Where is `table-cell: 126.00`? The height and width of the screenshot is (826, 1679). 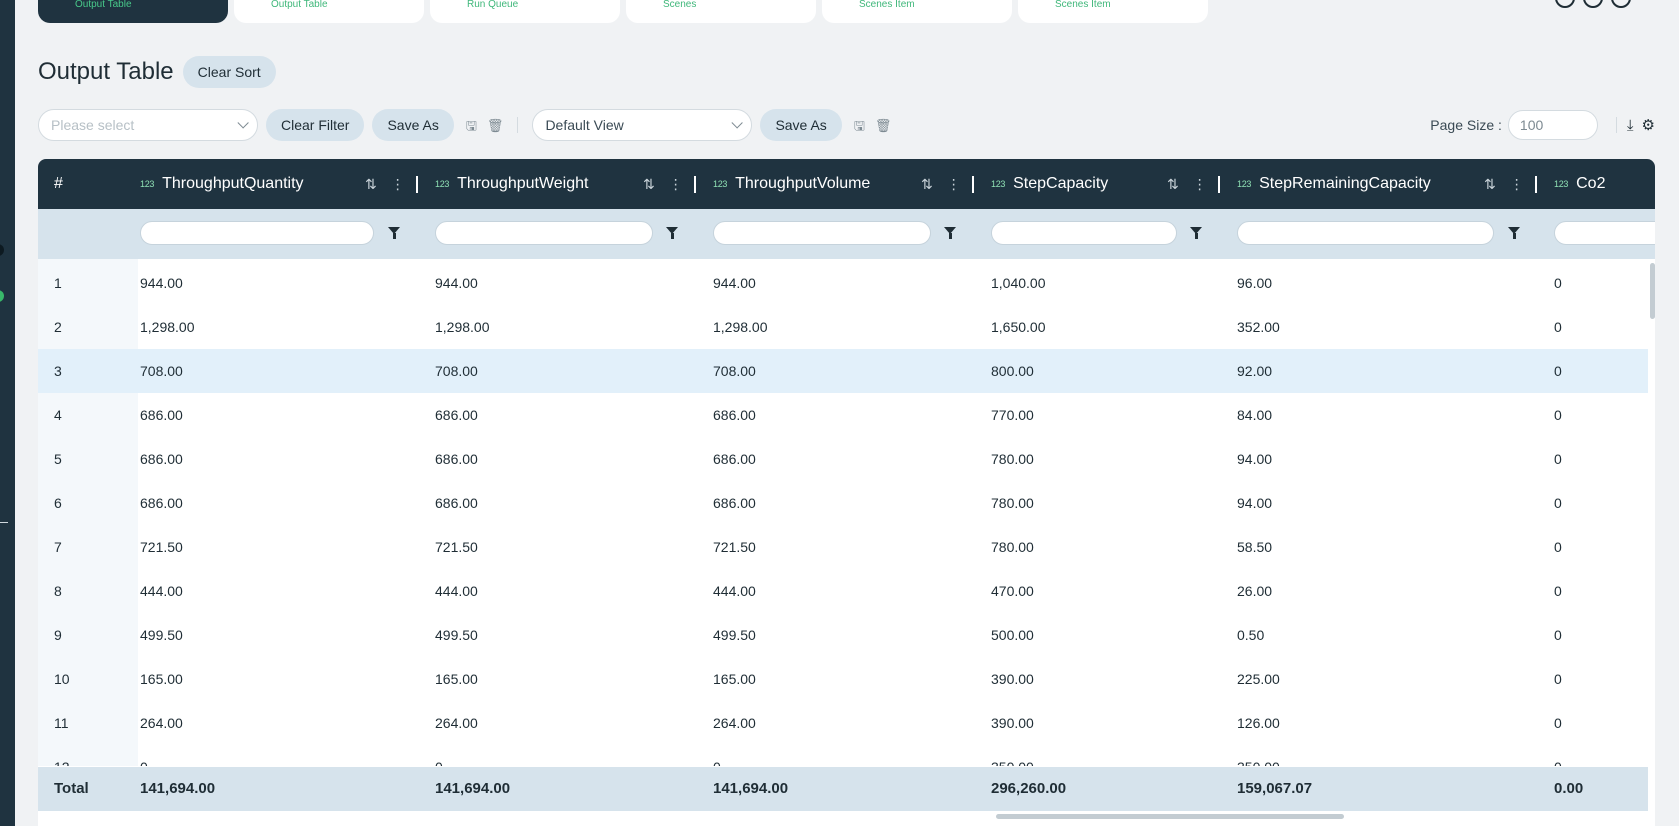
table-cell: 126.00 is located at coordinates (1258, 723).